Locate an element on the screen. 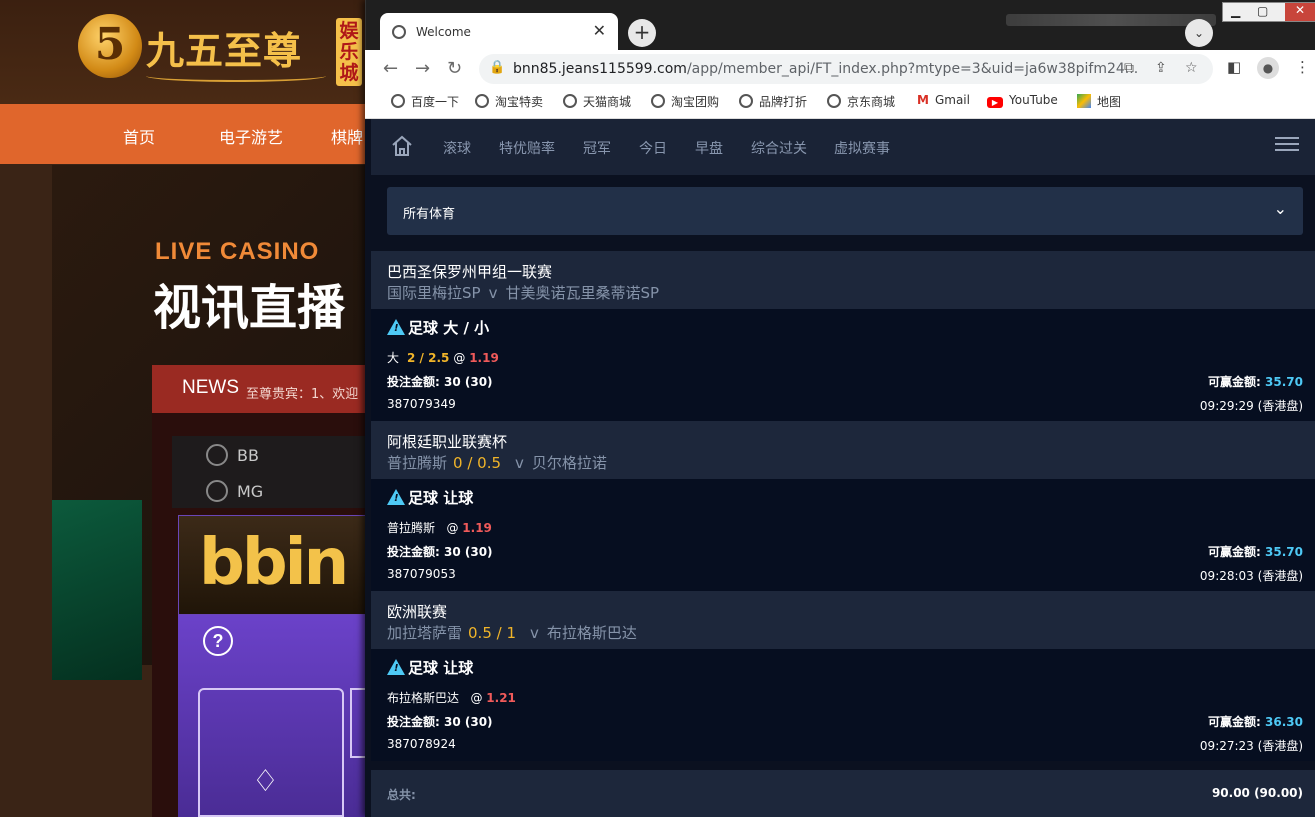  potential-win: 可赢金额: 36.30 is located at coordinates (1255, 722).